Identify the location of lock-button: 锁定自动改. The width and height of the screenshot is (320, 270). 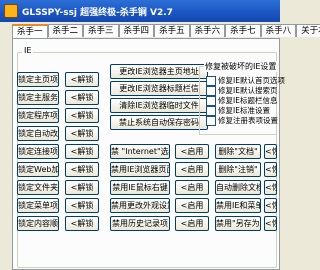
(38, 133).